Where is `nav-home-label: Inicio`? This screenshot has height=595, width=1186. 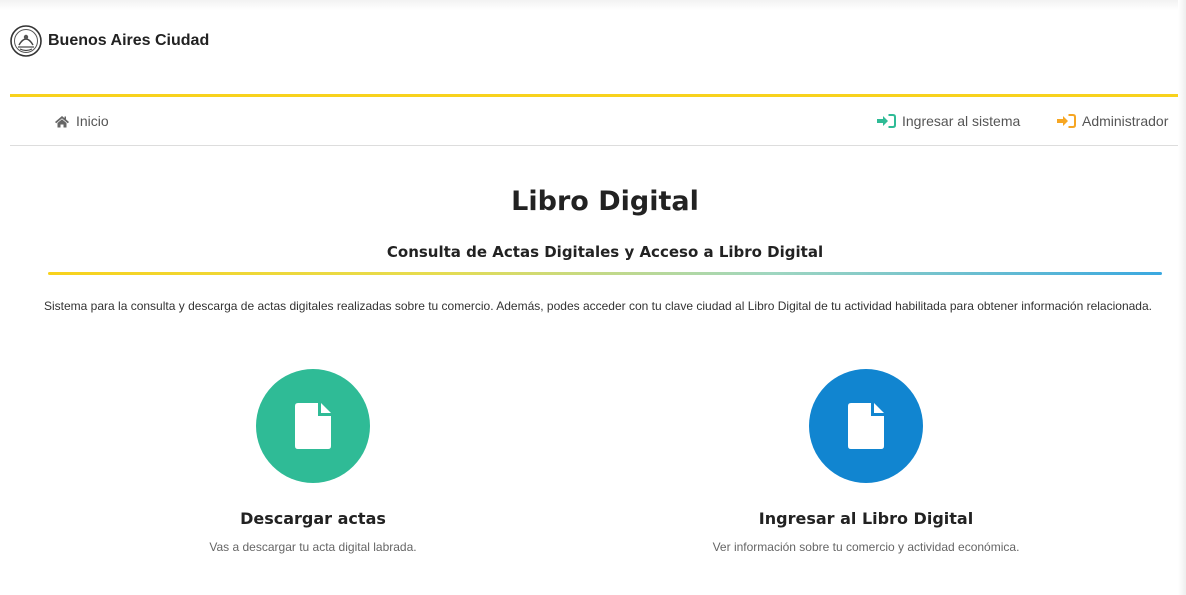 nav-home-label: Inicio is located at coordinates (92, 121).